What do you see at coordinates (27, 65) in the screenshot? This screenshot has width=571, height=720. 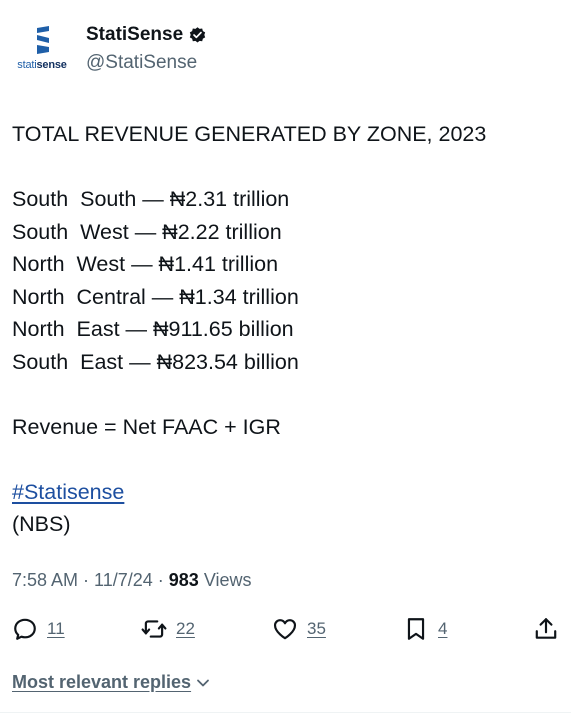 I see `brand-light: stati` at bounding box center [27, 65].